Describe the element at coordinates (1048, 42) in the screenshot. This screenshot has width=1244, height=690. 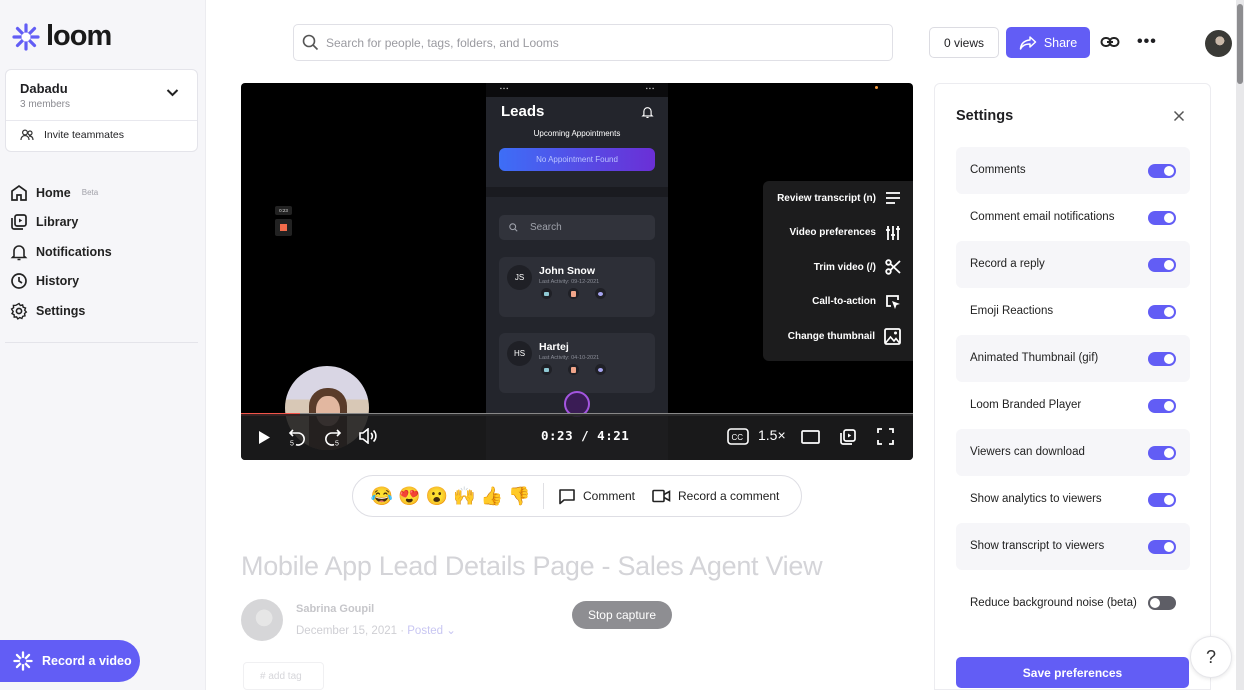
I see `share-button: Share` at that location.